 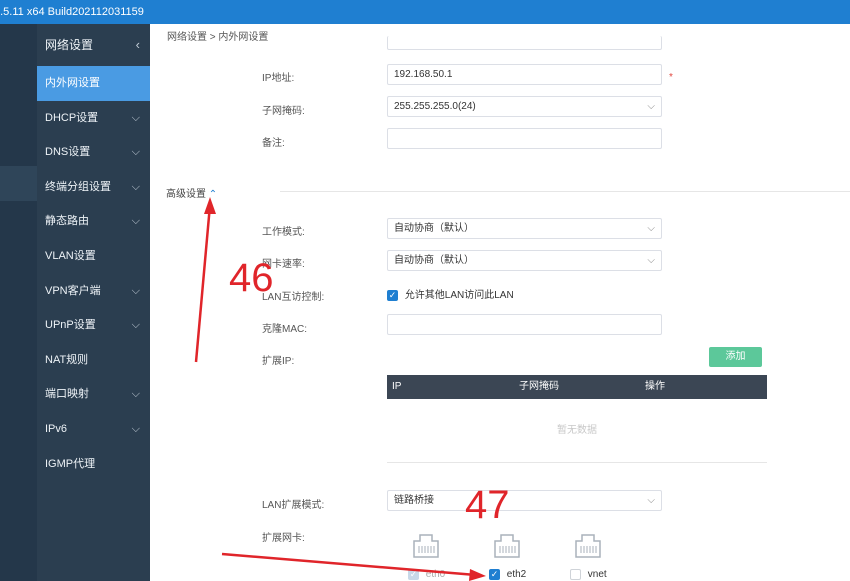 I want to click on sidebar-item-port-mapping: 端口映射 ⌵, so click(x=93, y=394).